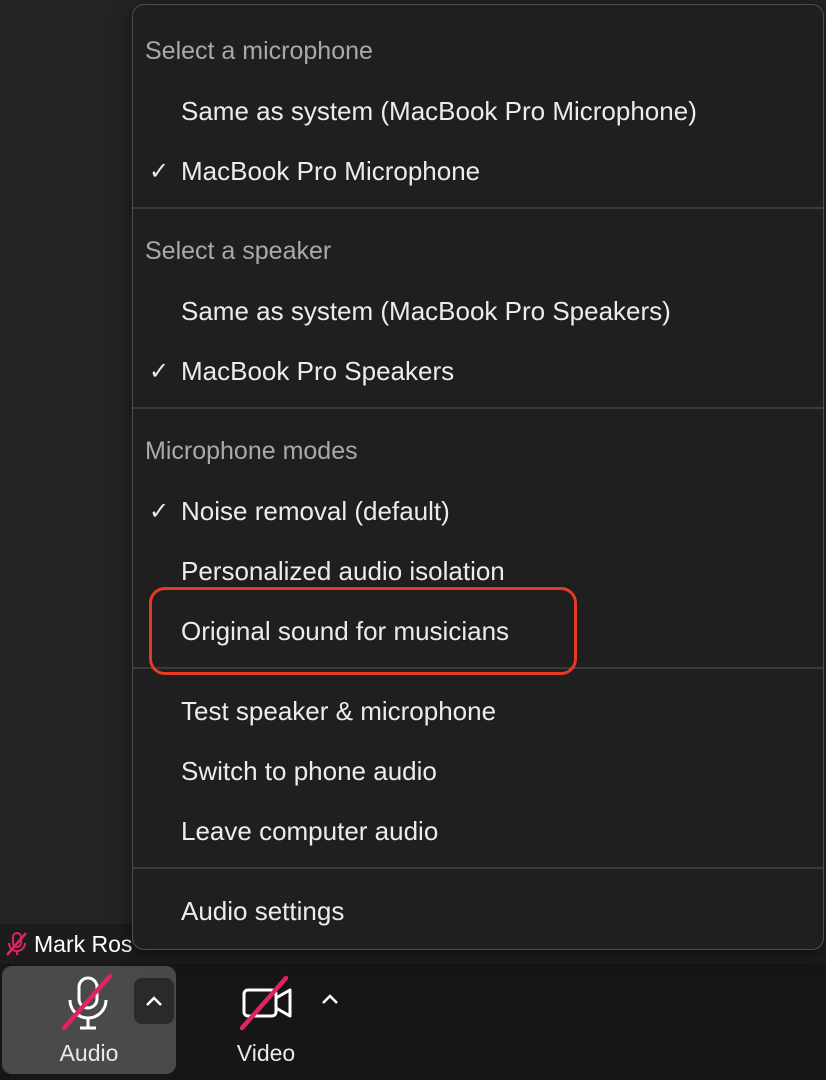 This screenshot has height=1080, width=826. What do you see at coordinates (315, 510) in the screenshot?
I see `menu-item-label: Noise removal (default)` at bounding box center [315, 510].